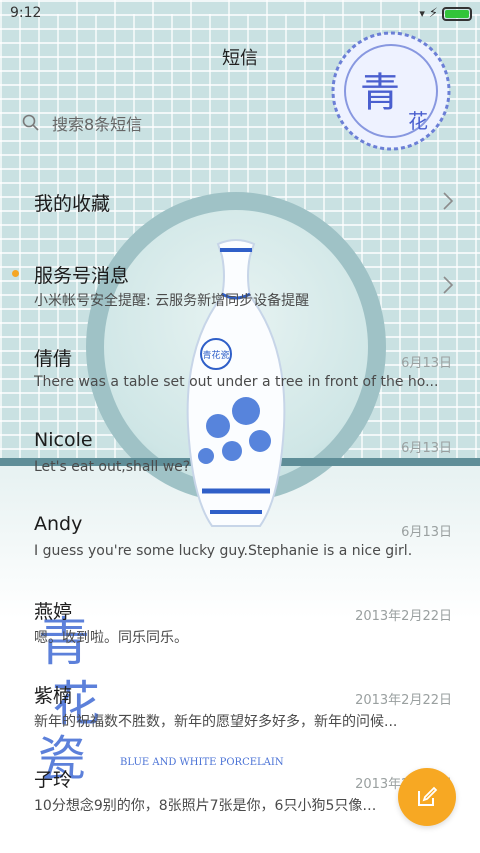  I want to click on search-input: 搜索8条短信, so click(97, 123).